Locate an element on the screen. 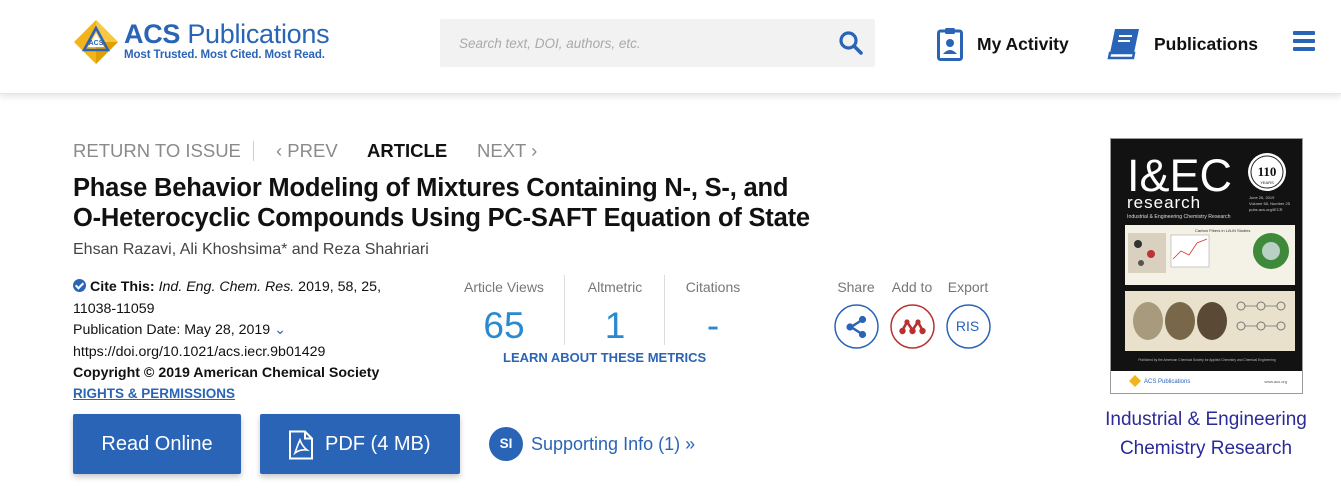 This screenshot has height=491, width=1341. nav-divider is located at coordinates (253, 151).